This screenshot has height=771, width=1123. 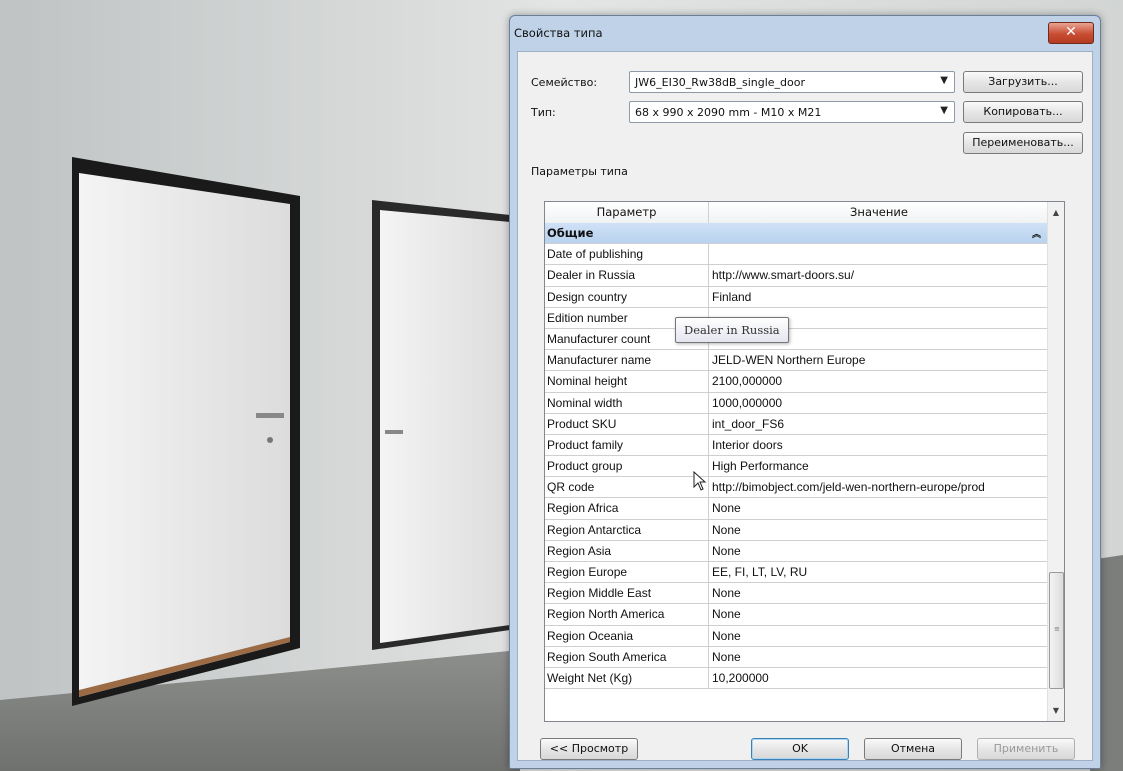 I want to click on close-icon: ✕, so click(x=1071, y=32).